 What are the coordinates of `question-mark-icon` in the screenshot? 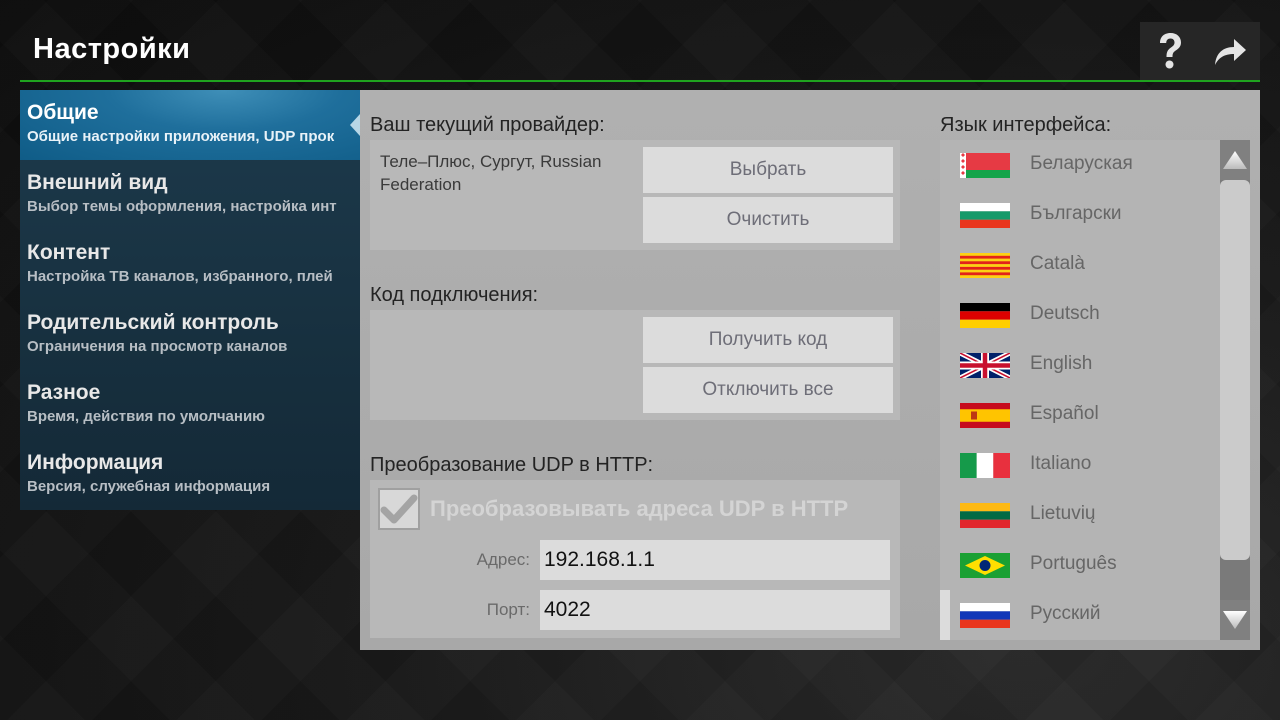 It's located at (1170, 51).